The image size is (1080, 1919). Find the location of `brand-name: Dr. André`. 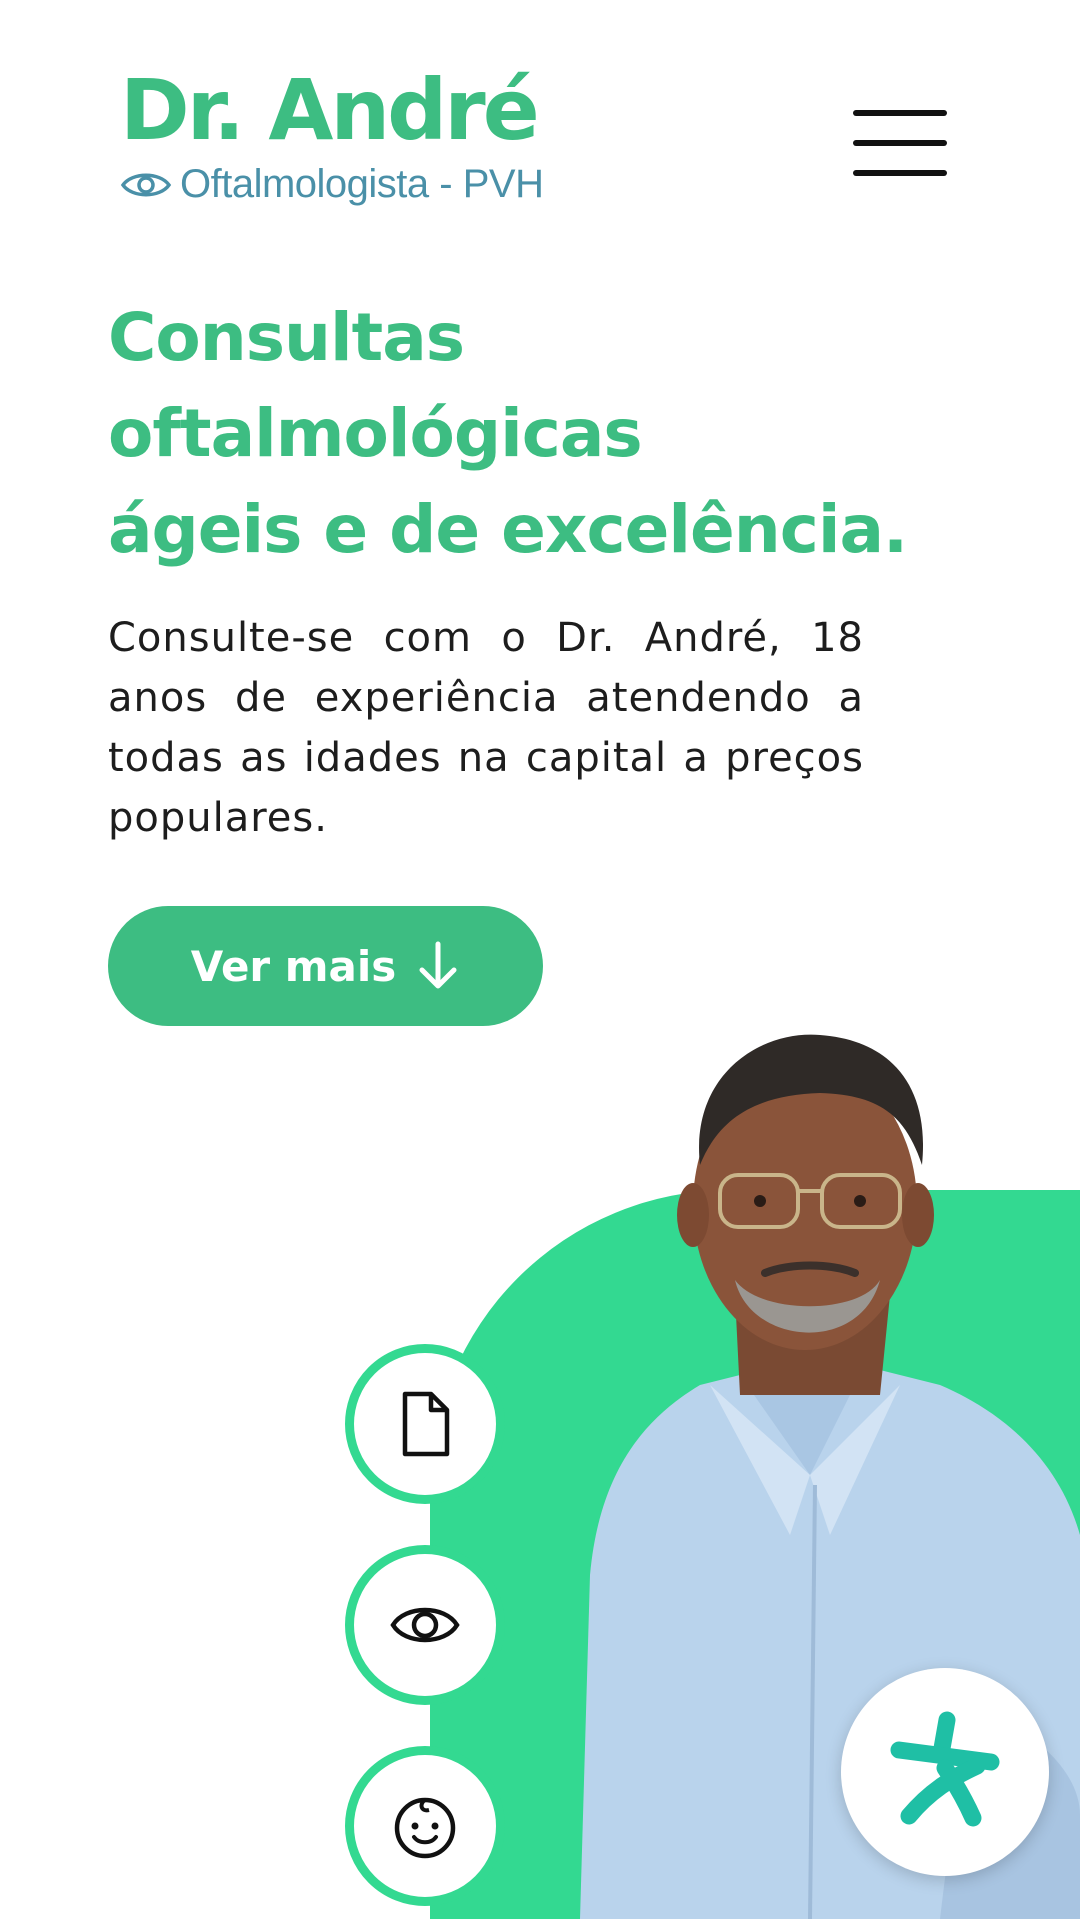

brand-name: Dr. André is located at coordinates (330, 110).